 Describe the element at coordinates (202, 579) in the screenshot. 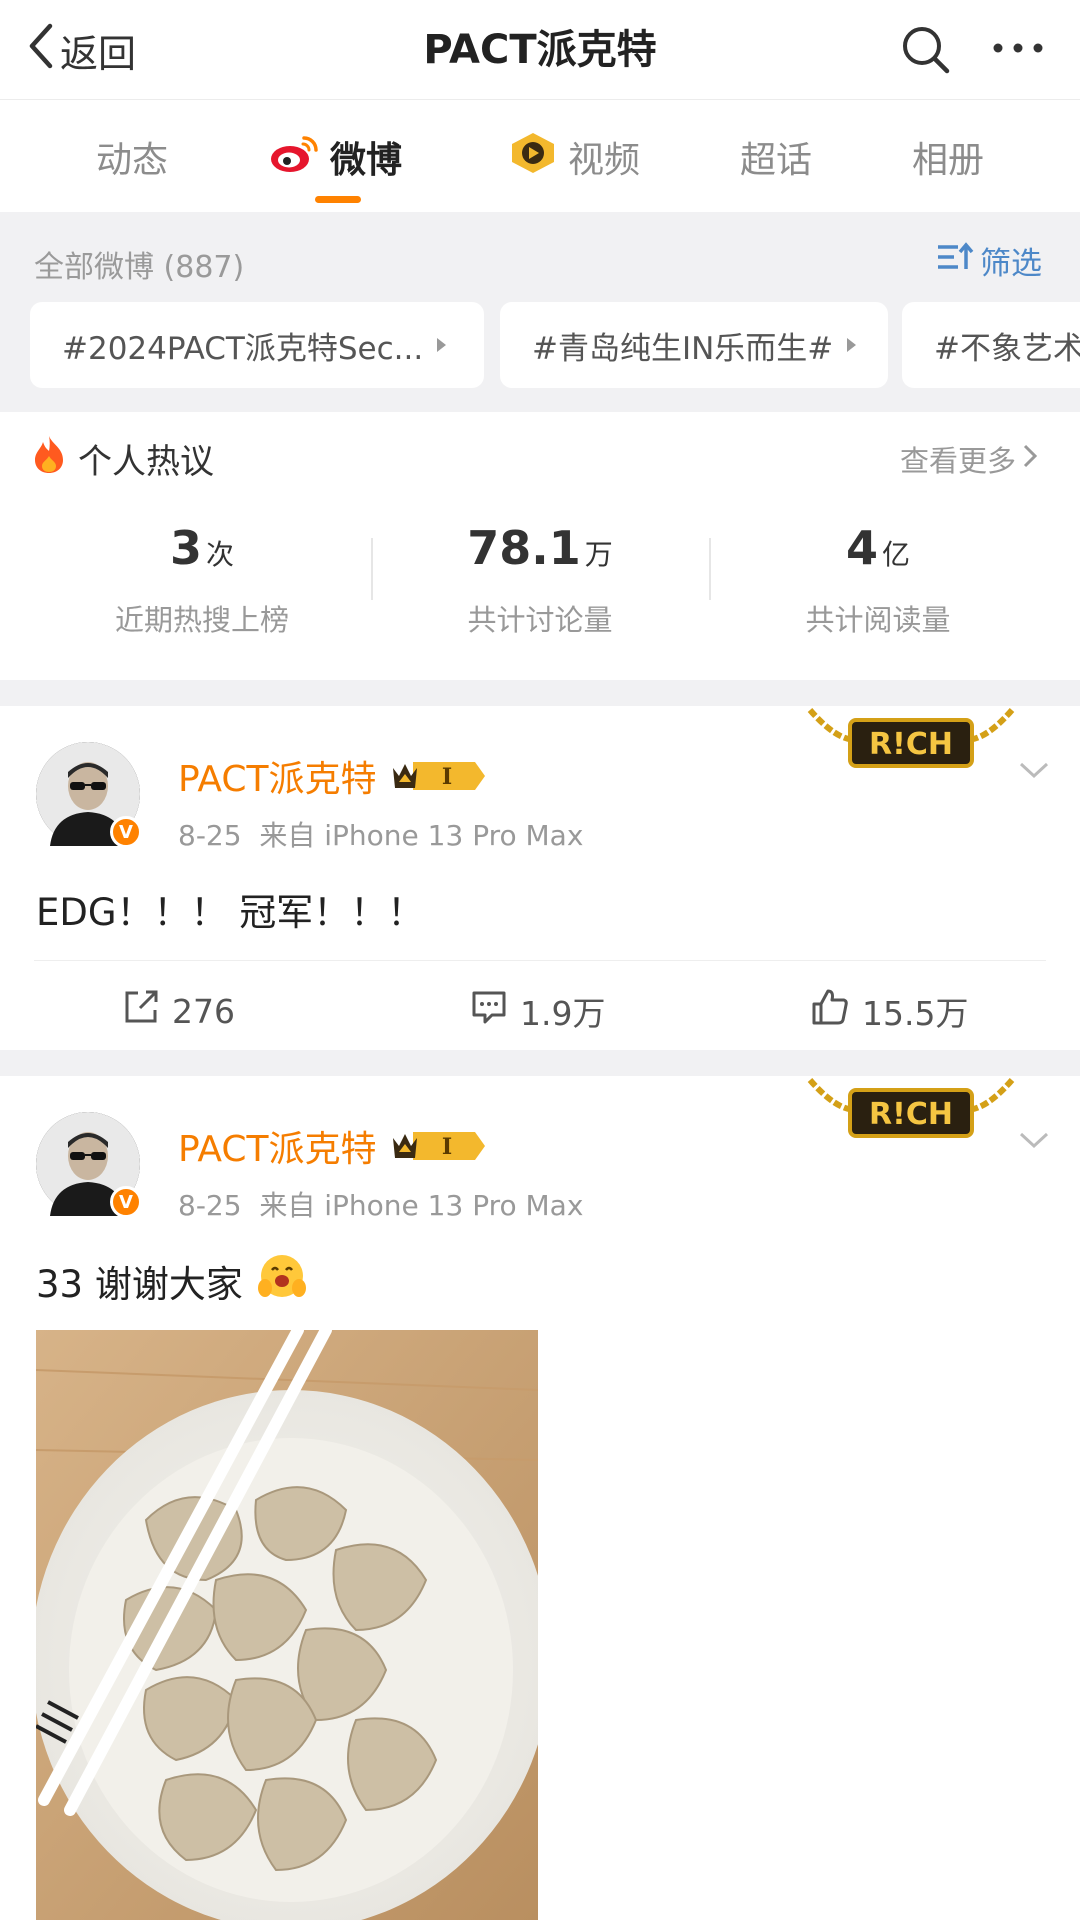

I see `stat-hot-search: 3次 近期热搜上榜` at that location.